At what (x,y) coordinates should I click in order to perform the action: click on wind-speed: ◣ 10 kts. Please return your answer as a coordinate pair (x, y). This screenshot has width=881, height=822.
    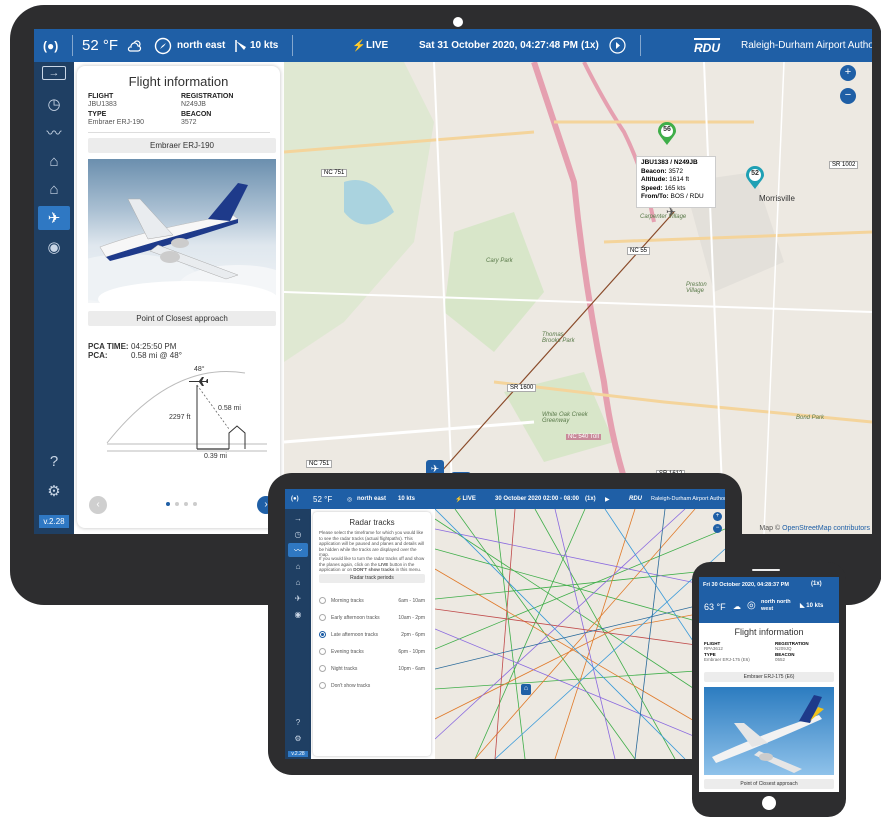
    Looking at the image, I should click on (812, 606).